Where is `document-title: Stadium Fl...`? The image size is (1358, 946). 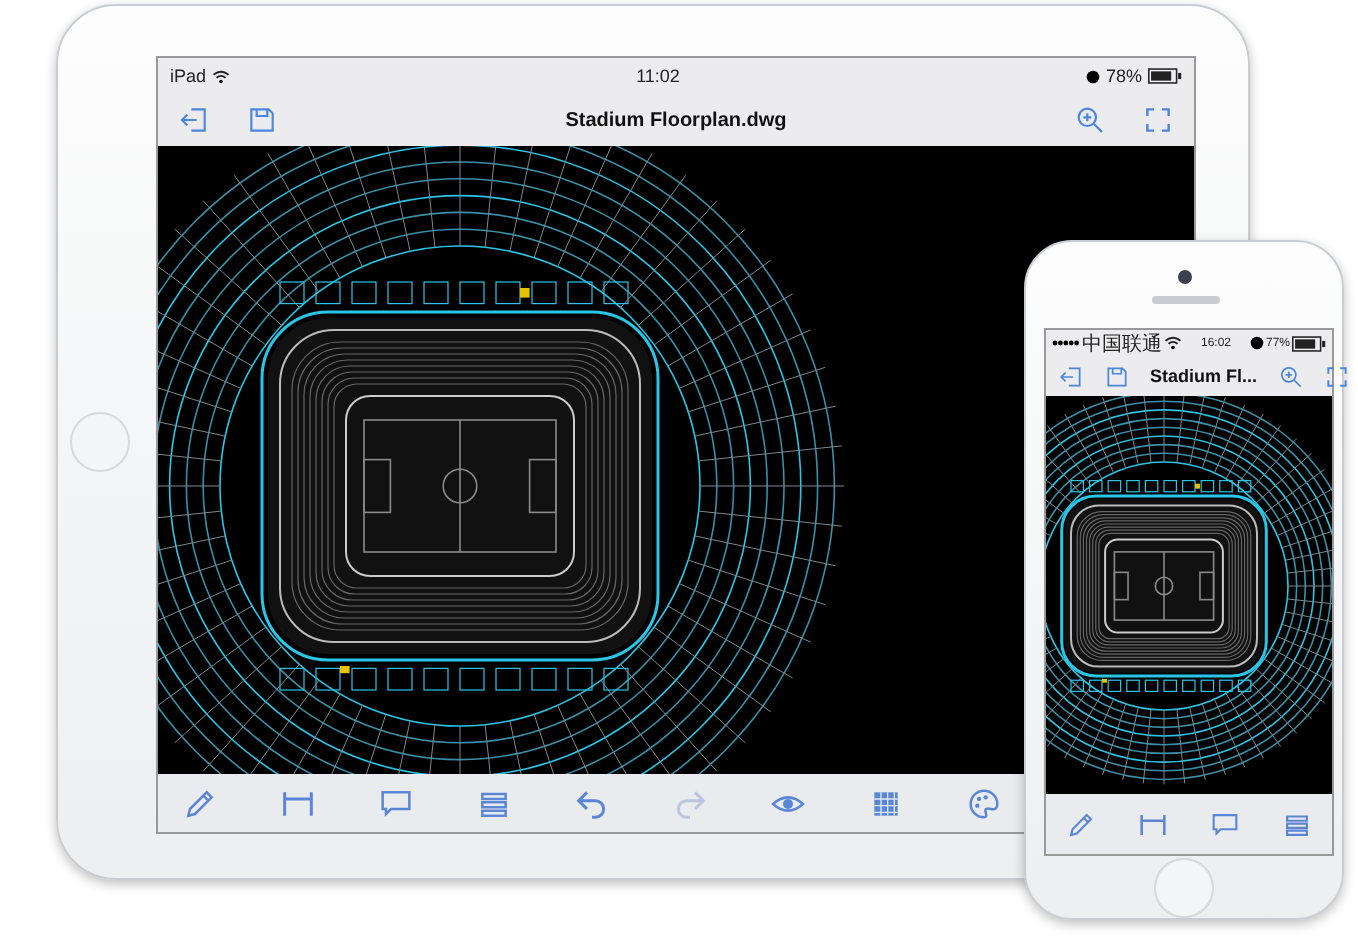
document-title: Stadium Fl... is located at coordinates (1204, 376).